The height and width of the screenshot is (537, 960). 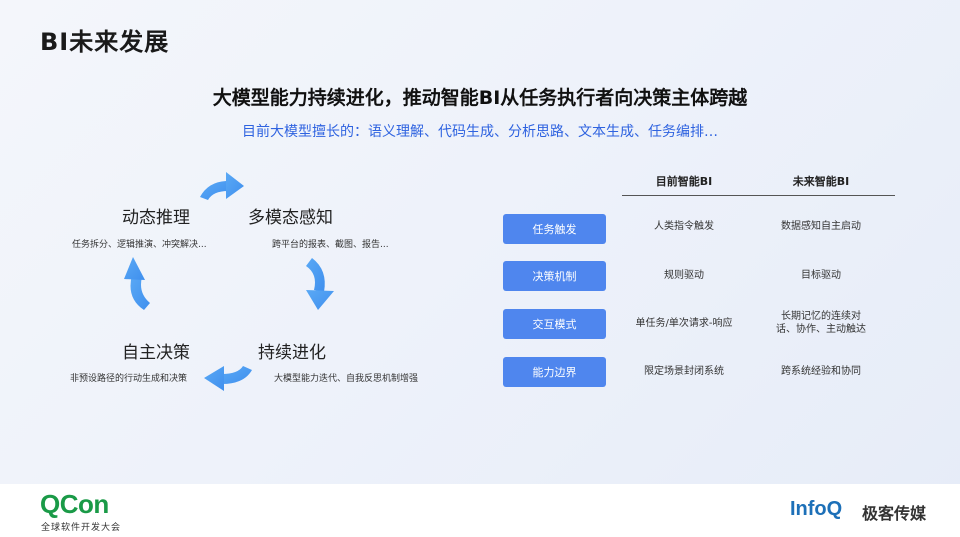 I want to click on node-title-decision: 自主决策, so click(x=156, y=353).